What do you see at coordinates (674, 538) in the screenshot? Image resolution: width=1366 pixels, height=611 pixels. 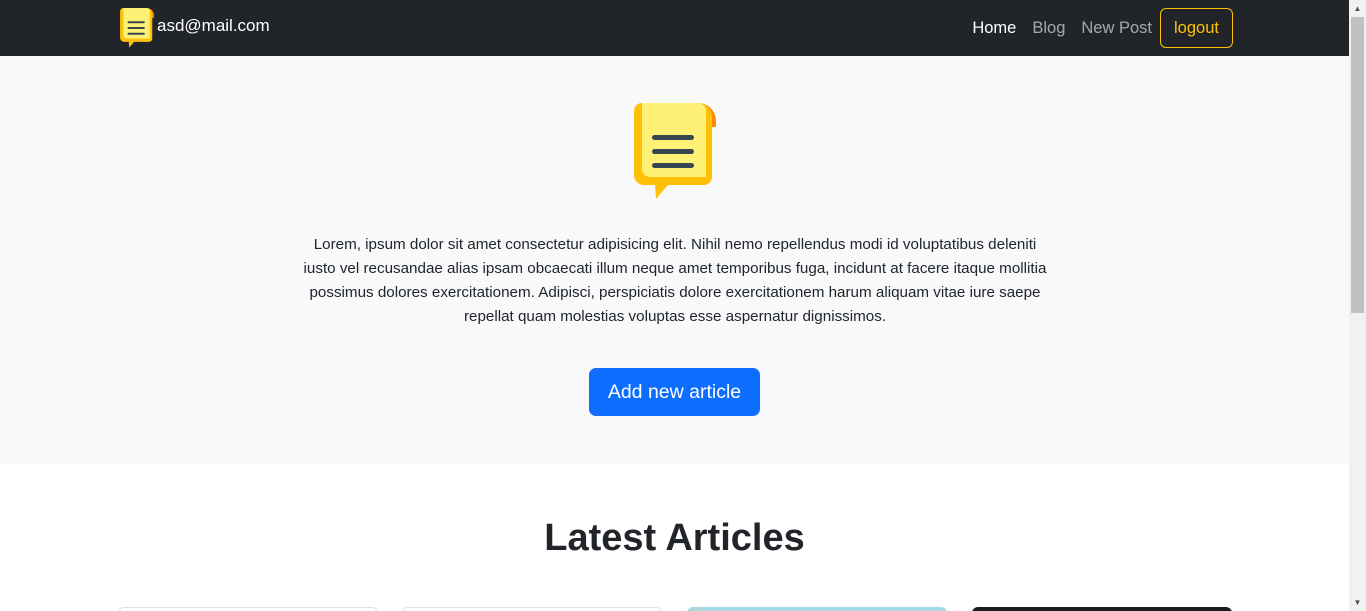 I see `latest-articles-heading: Latest Articles` at bounding box center [674, 538].